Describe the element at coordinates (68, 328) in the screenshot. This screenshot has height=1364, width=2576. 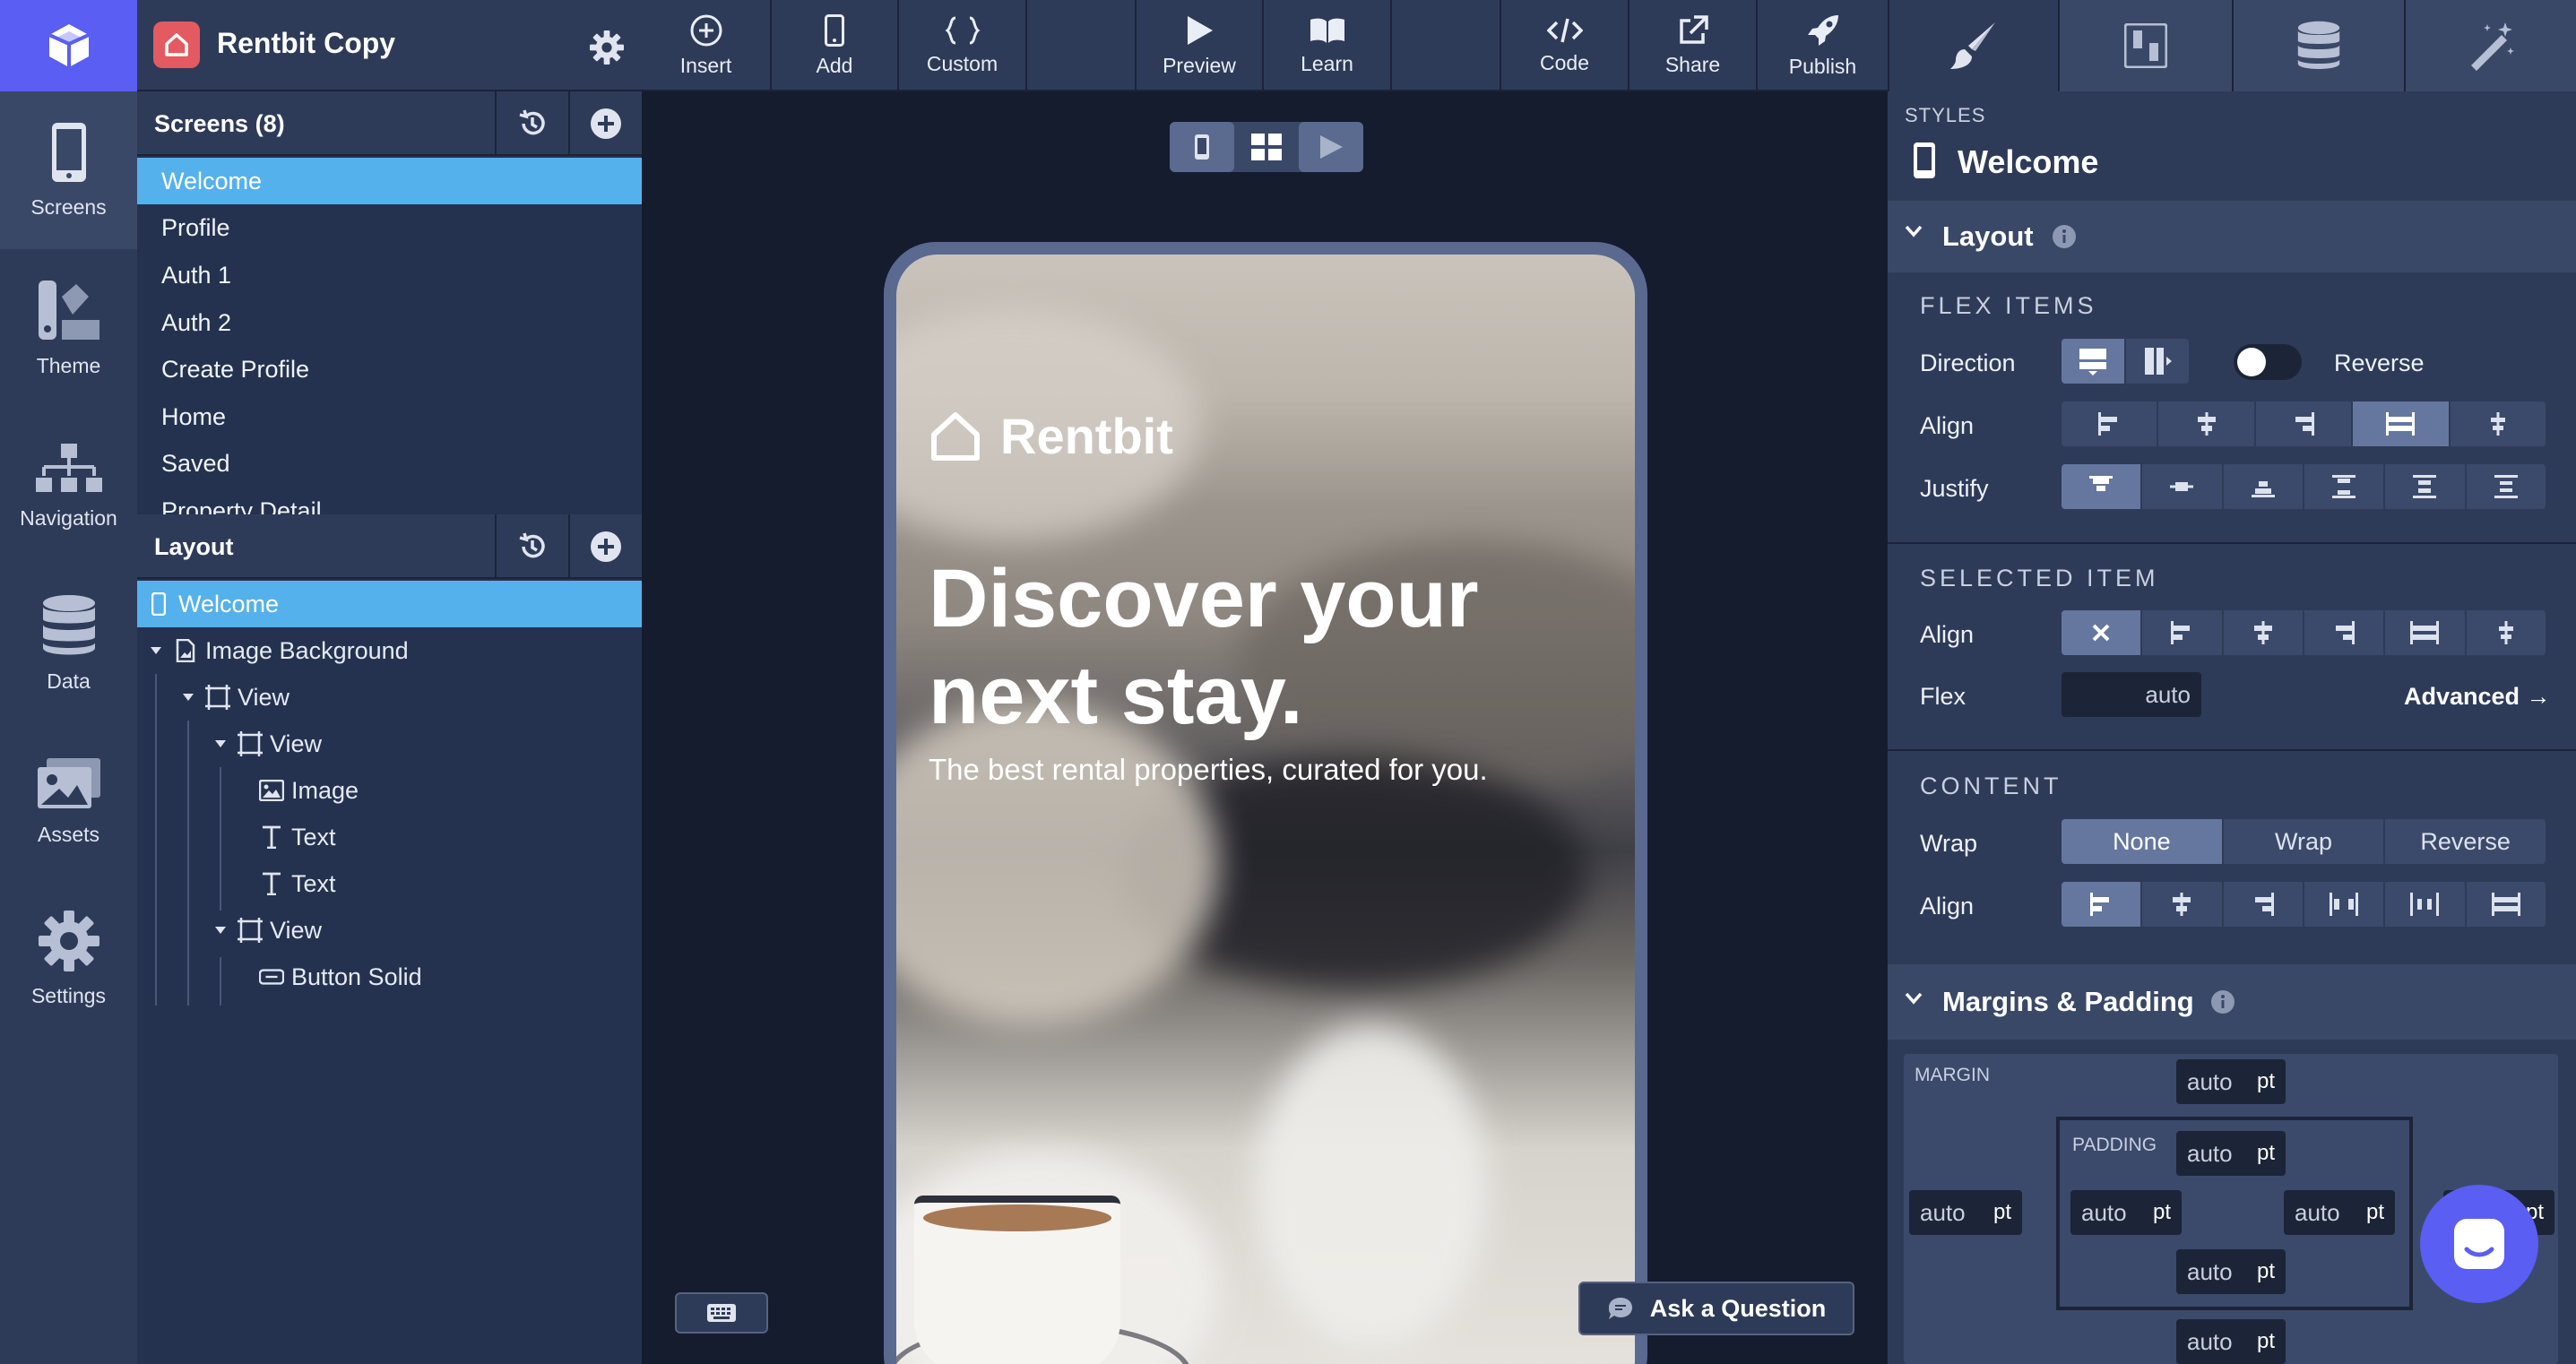
I see `rail-theme: Theme` at that location.